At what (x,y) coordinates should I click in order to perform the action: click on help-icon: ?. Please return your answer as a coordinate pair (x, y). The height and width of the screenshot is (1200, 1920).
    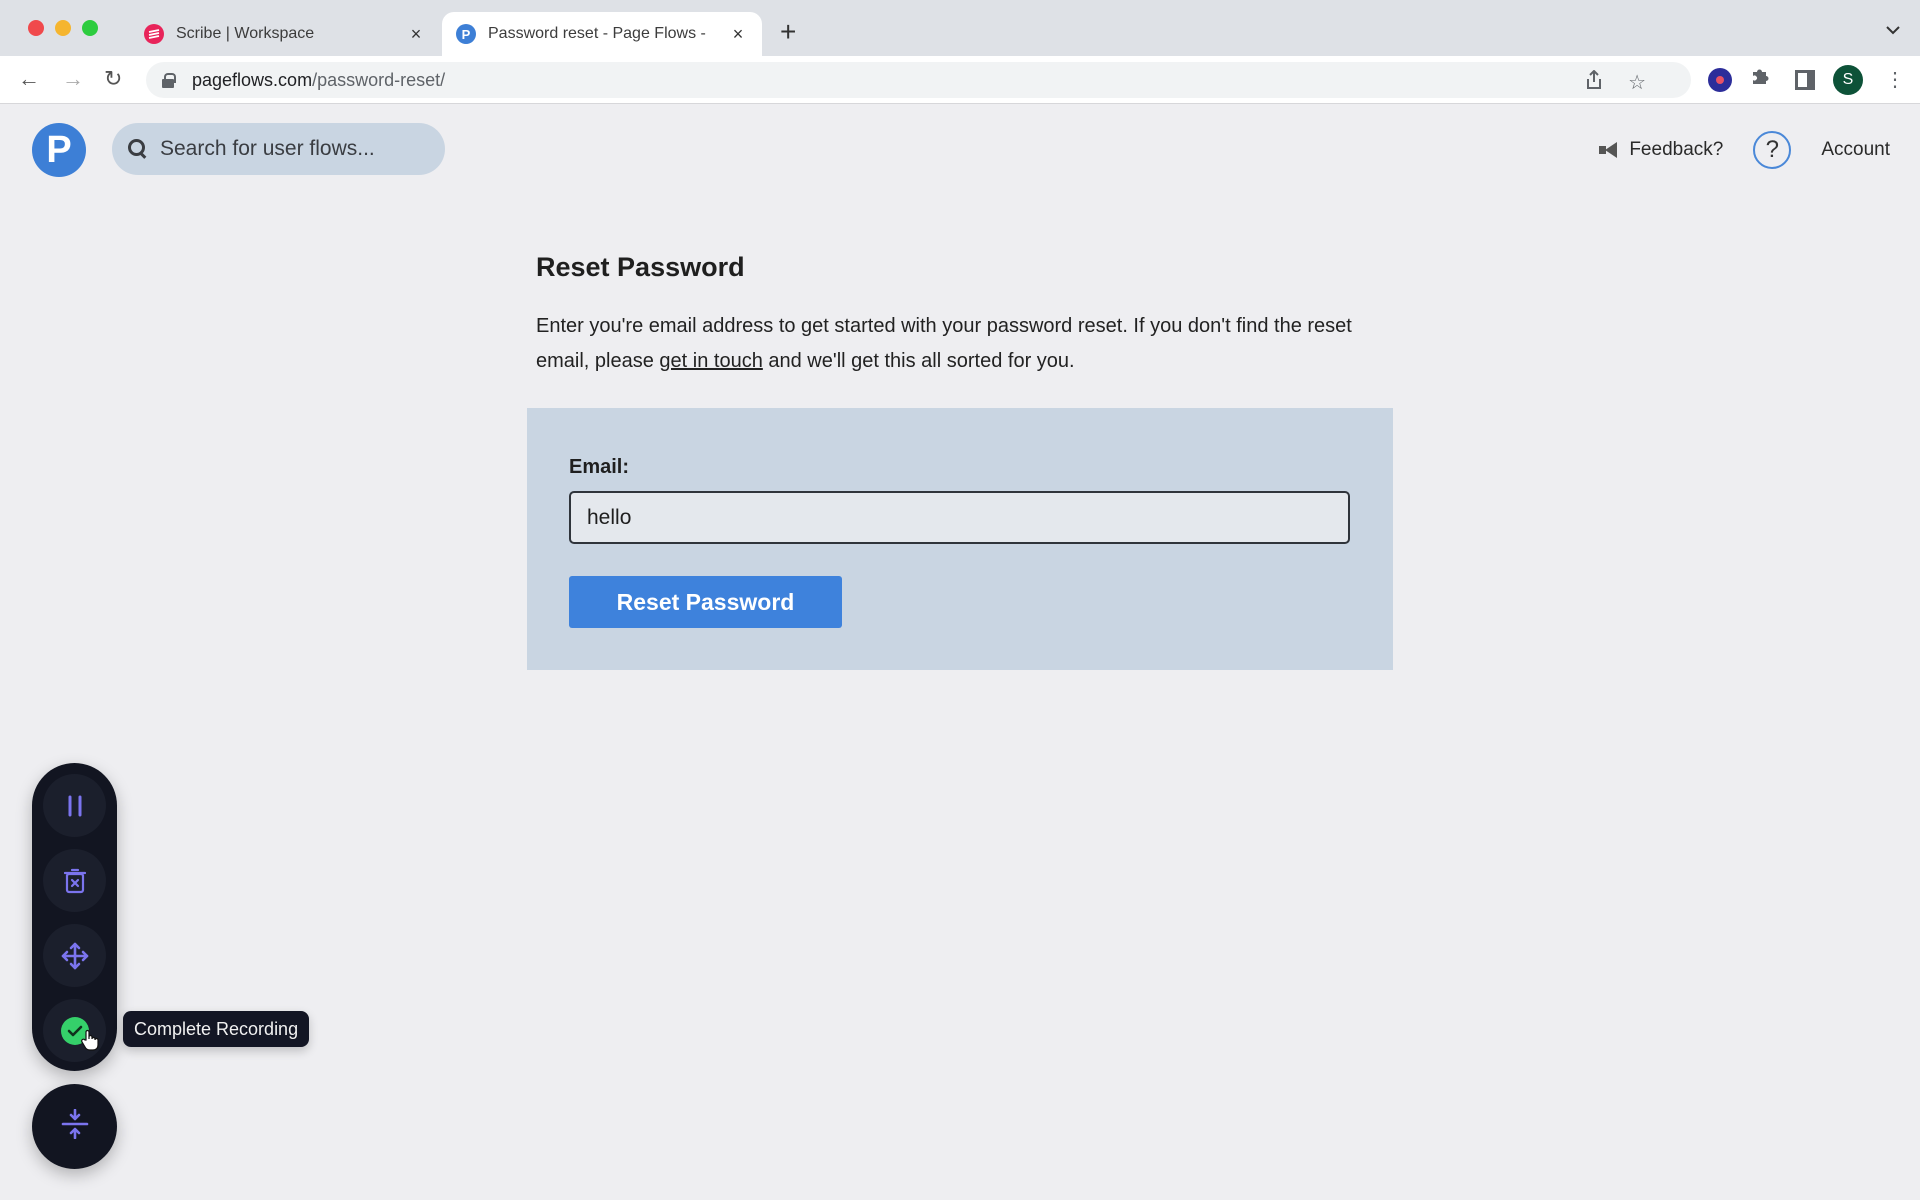
    Looking at the image, I should click on (1772, 150).